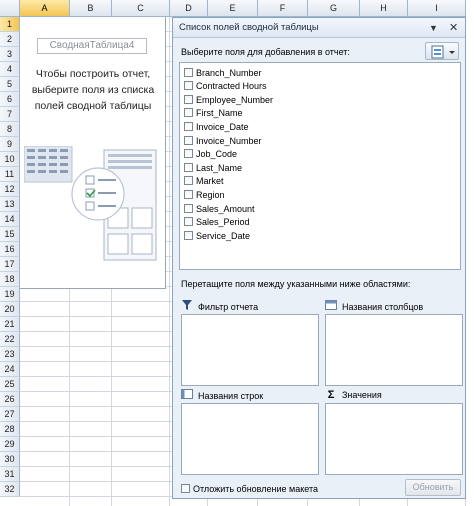 Image resolution: width=474 pixels, height=506 pixels. What do you see at coordinates (10, 54) in the screenshot?
I see `row-header-3: 3` at bounding box center [10, 54].